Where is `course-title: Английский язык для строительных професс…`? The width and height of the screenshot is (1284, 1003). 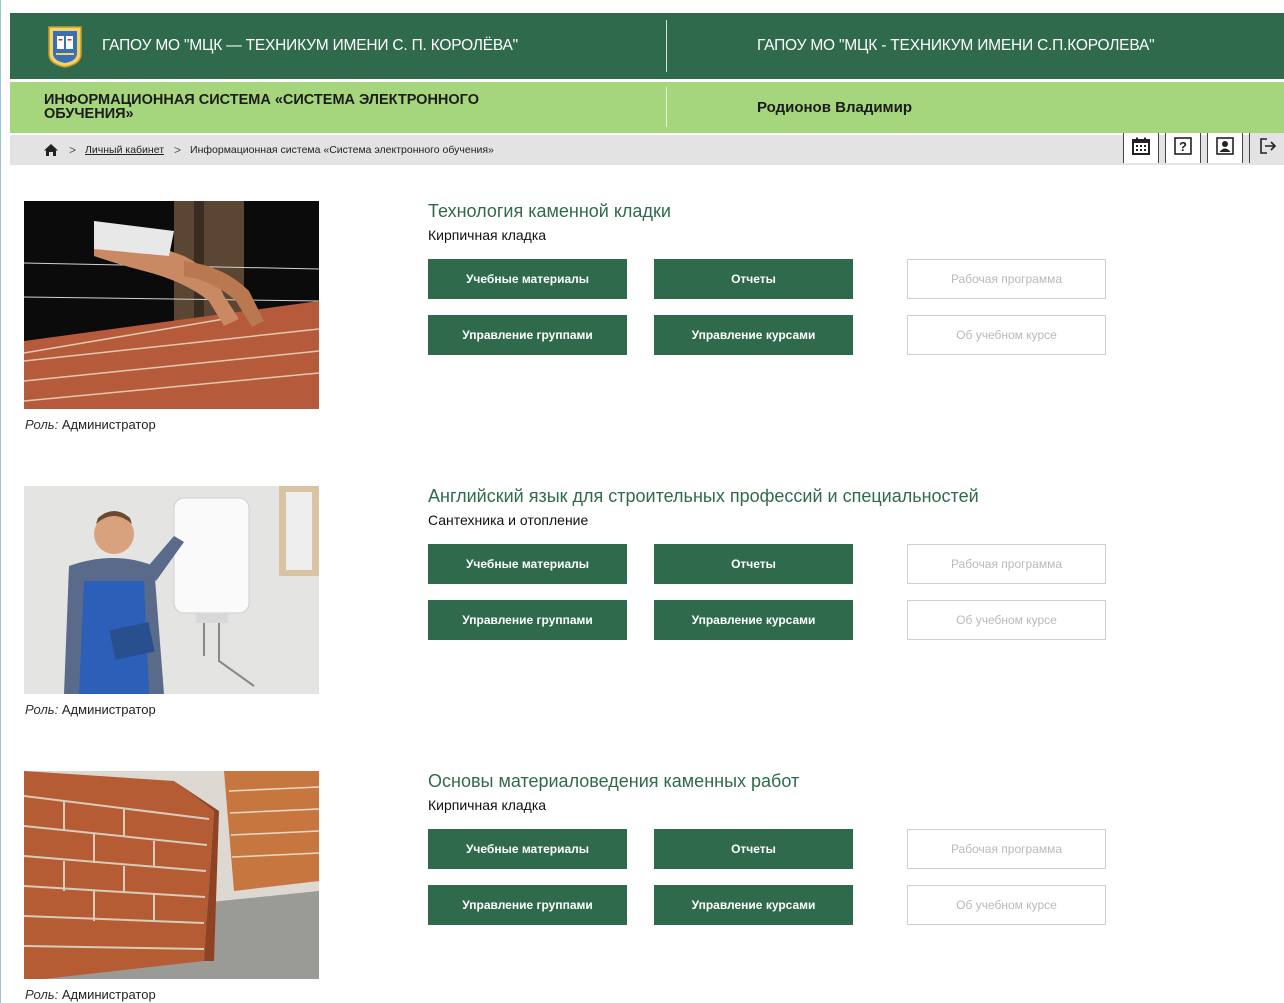
course-title: Английский язык для строительных професс… is located at coordinates (703, 496).